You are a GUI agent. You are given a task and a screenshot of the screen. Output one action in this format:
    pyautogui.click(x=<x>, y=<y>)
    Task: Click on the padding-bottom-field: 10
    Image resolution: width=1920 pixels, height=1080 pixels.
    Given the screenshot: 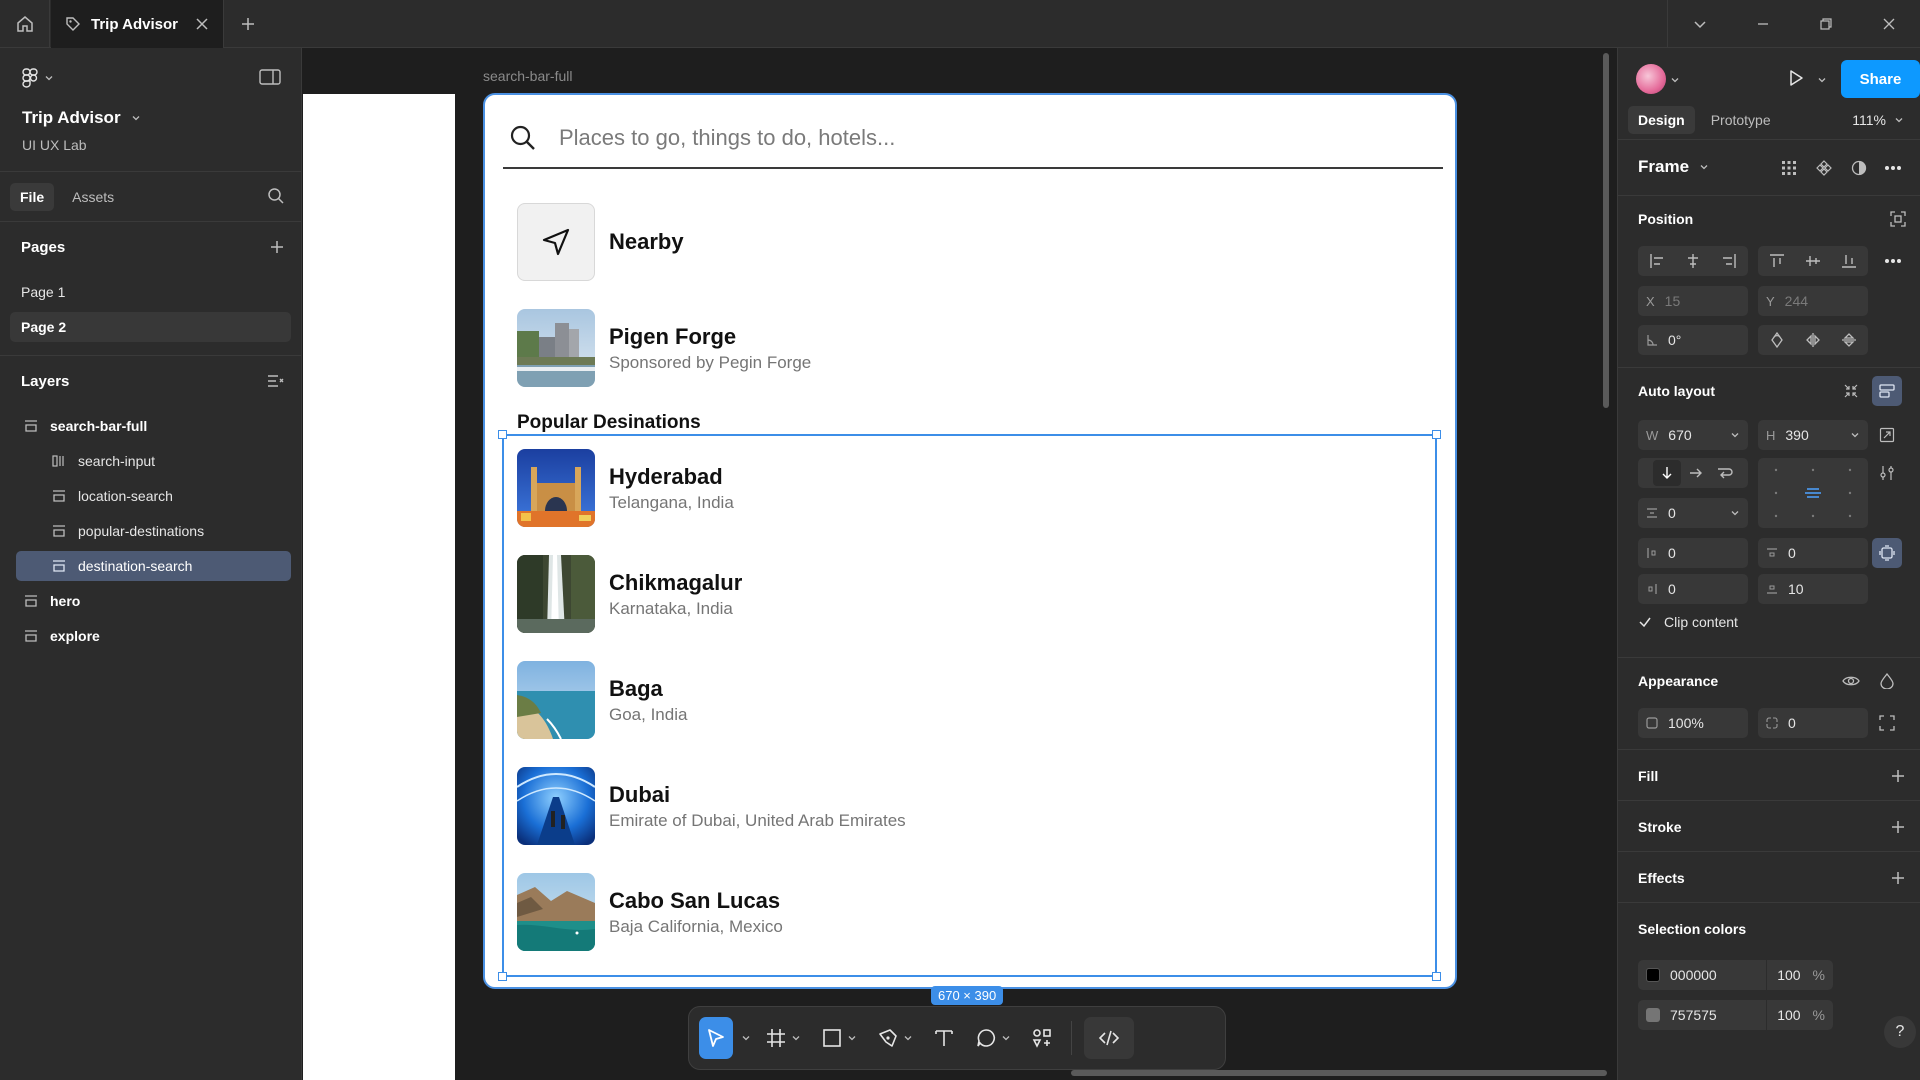 What is the action you would take?
    pyautogui.click(x=1813, y=589)
    